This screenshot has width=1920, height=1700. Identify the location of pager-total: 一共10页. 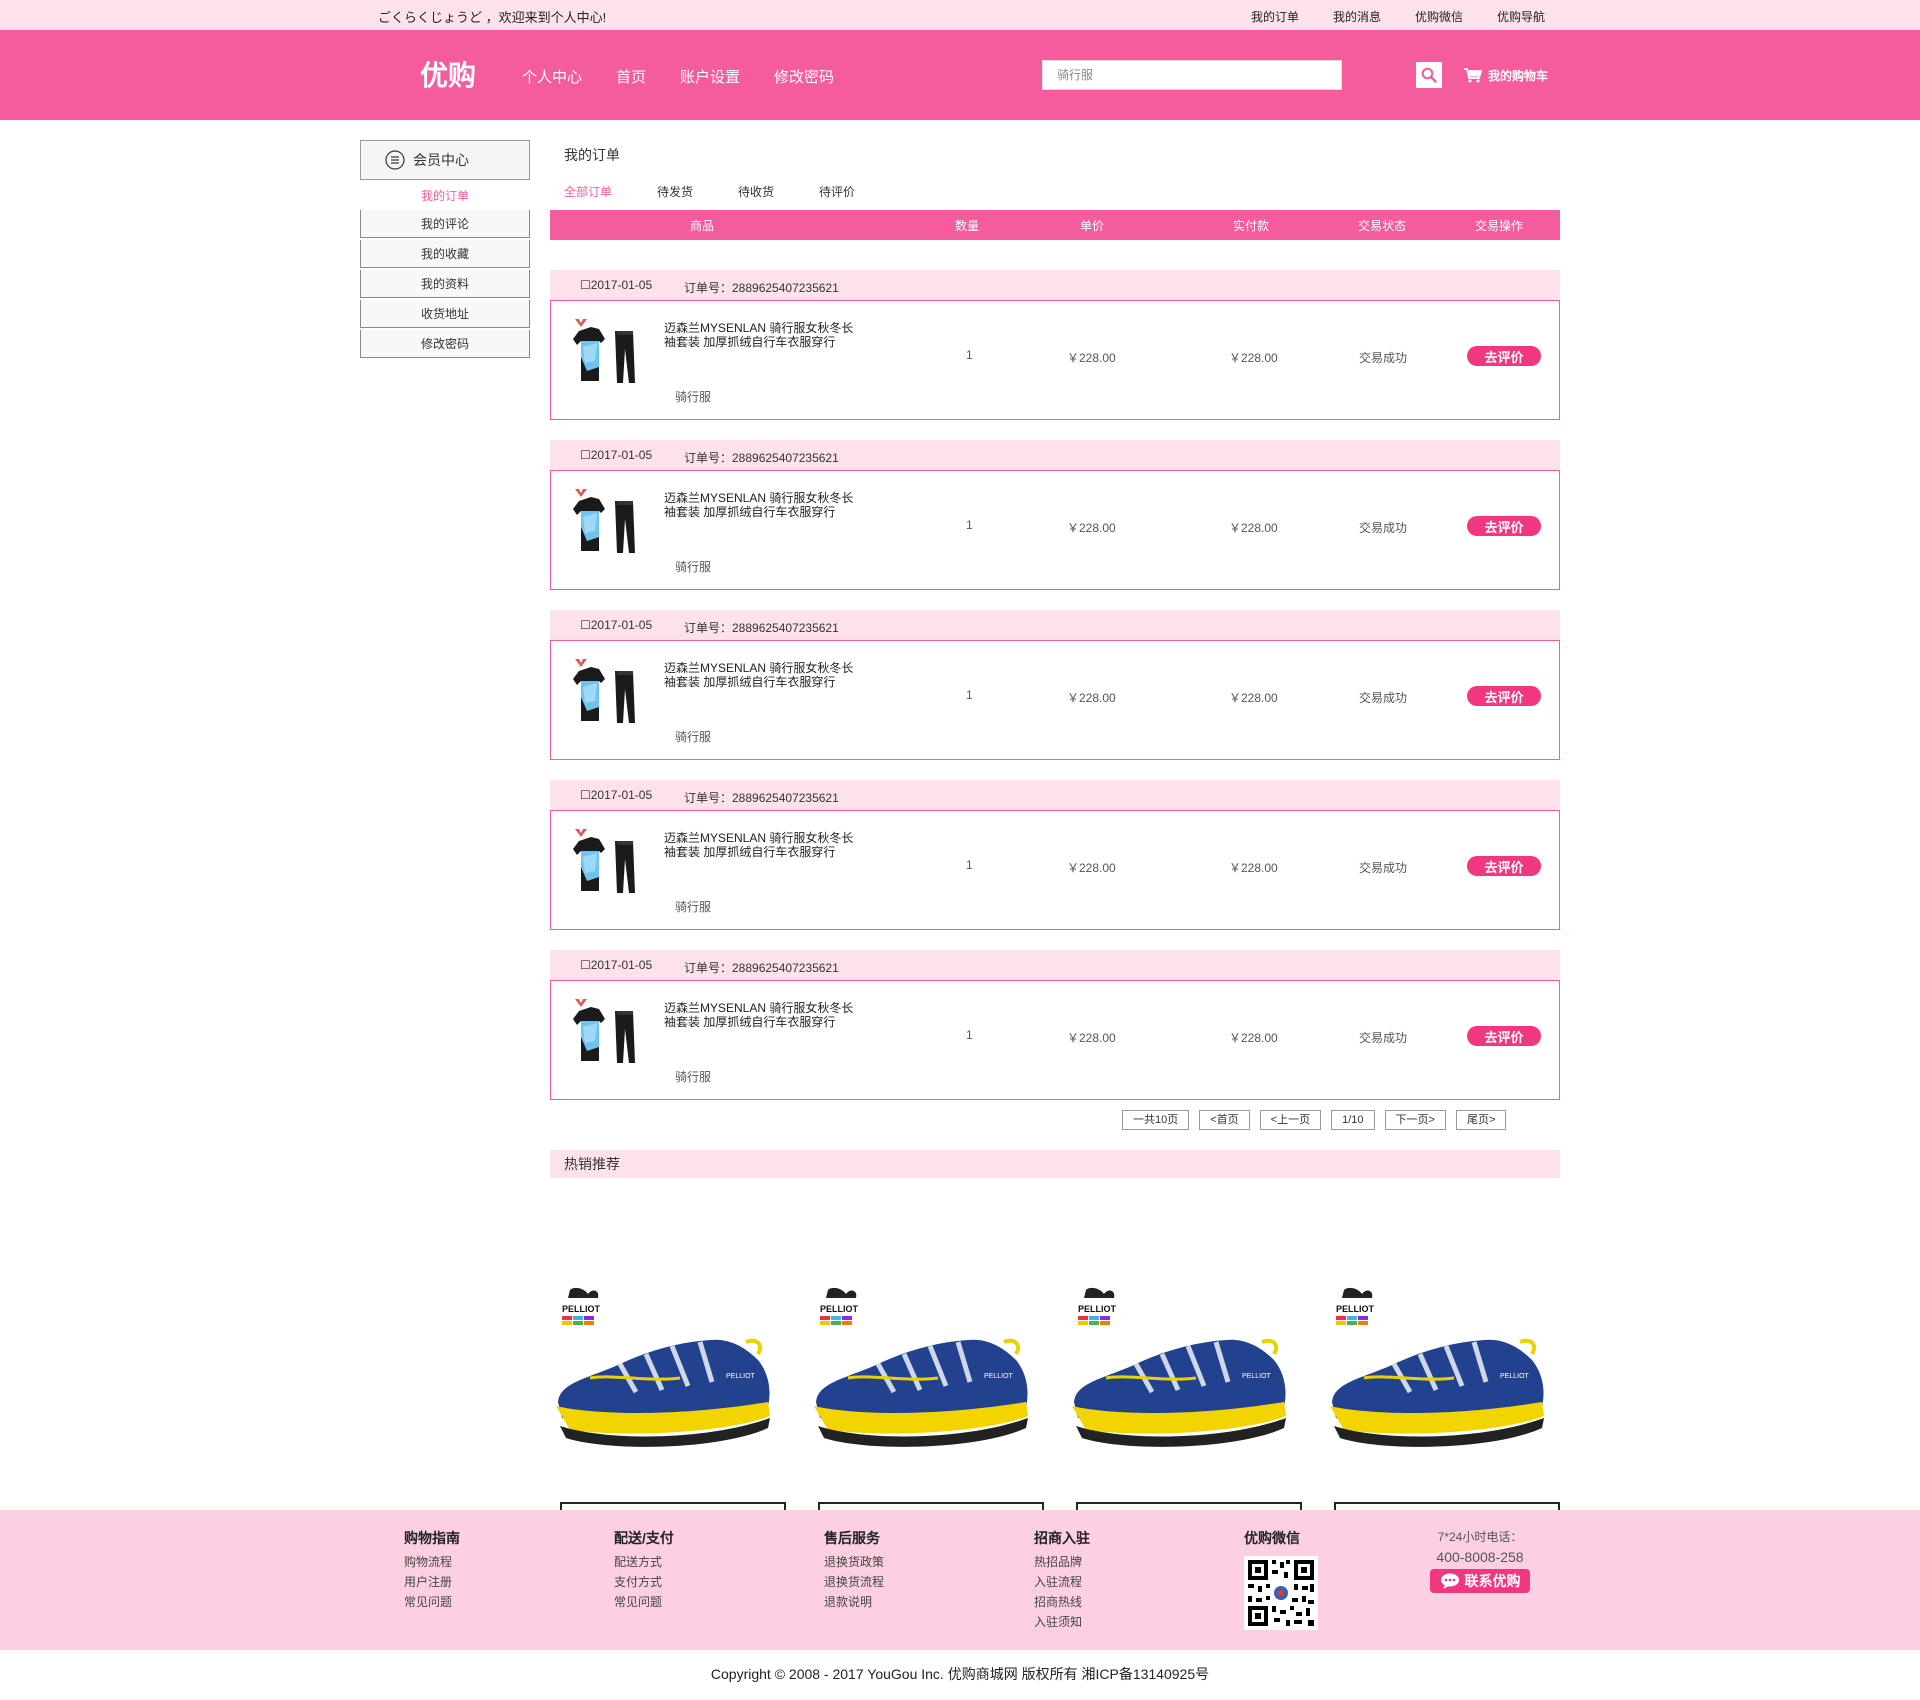
(1156, 1120).